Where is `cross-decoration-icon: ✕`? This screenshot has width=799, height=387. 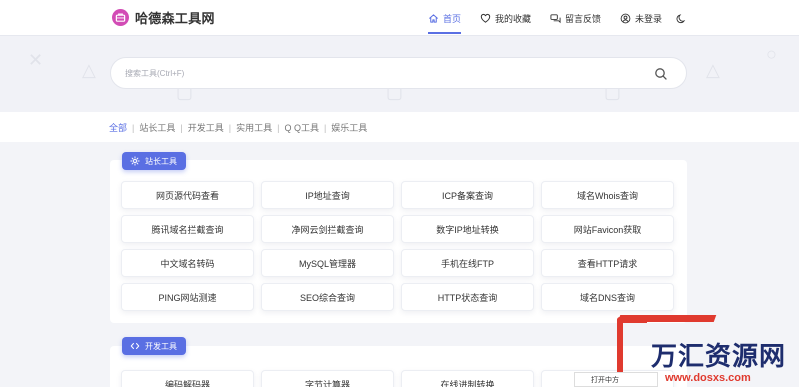
cross-decoration-icon: ✕ is located at coordinates (36, 60).